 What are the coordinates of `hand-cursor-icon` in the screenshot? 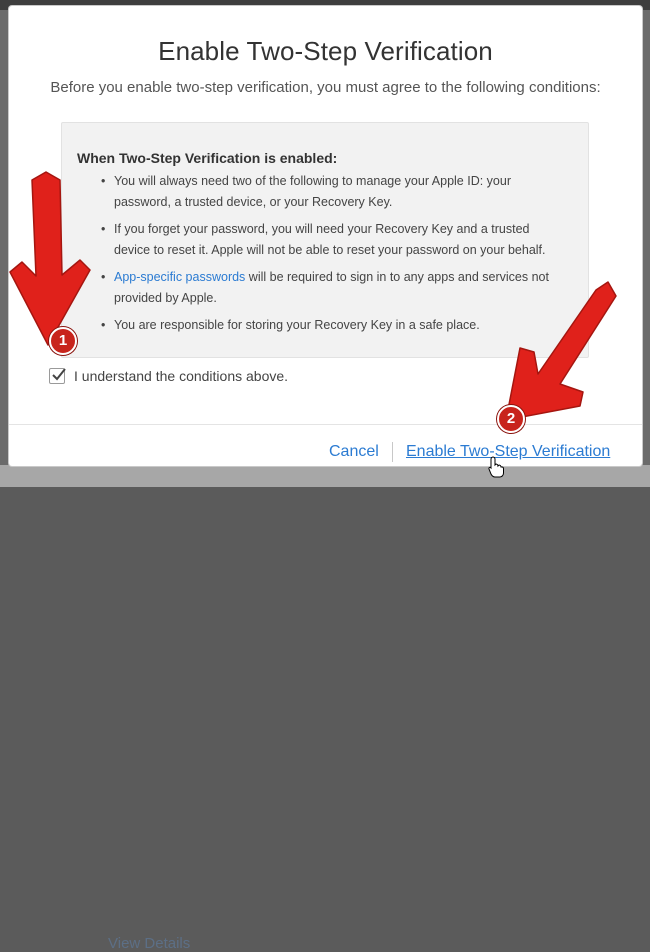 It's located at (496, 467).